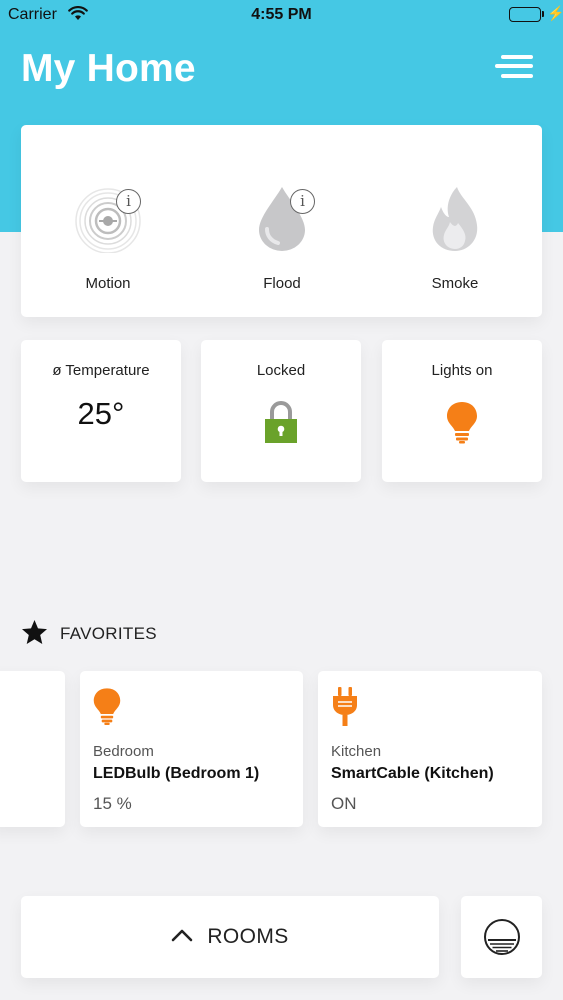  Describe the element at coordinates (101, 413) in the screenshot. I see `temperature-value: 25°` at that location.